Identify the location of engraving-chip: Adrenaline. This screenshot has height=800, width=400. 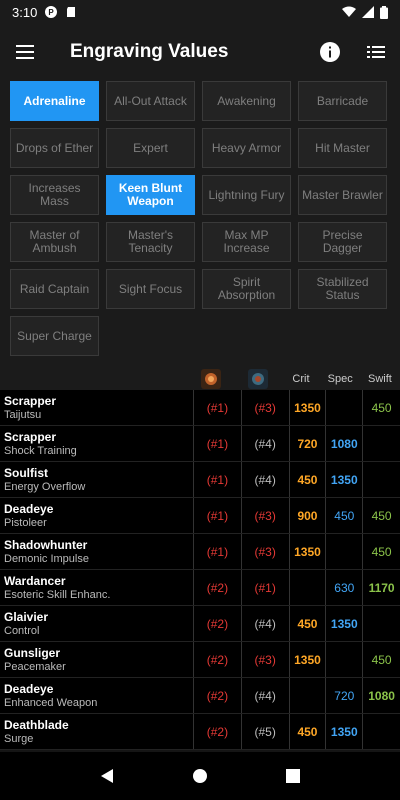
(54, 101).